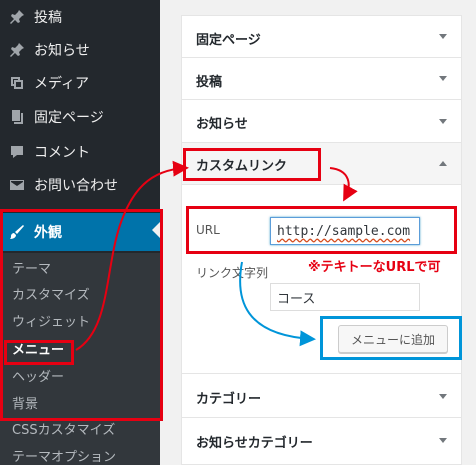 The image size is (476, 465). I want to click on sidebar-item-media: メディア, so click(80, 83).